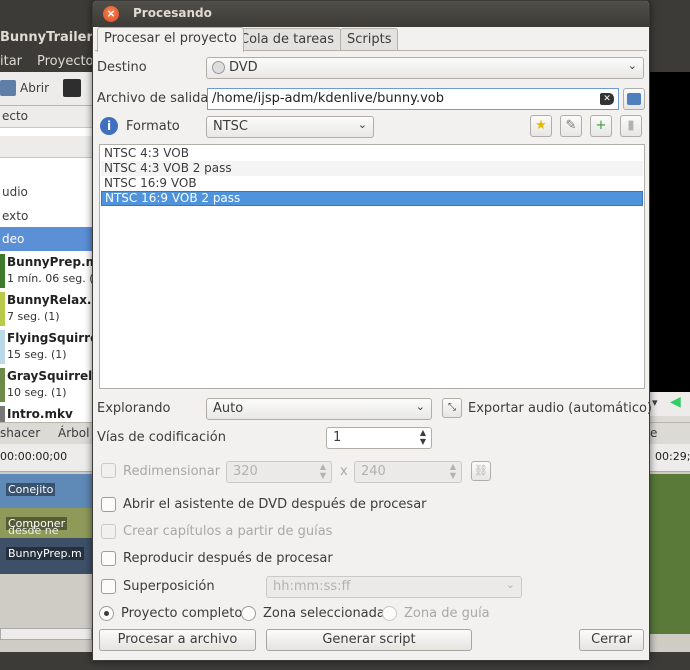  What do you see at coordinates (669, 232) in the screenshot?
I see `clip-monitor` at bounding box center [669, 232].